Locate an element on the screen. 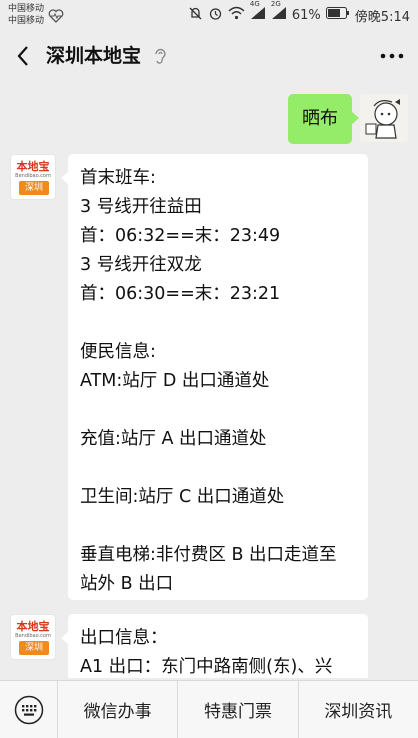 Image resolution: width=418 pixels, height=738 pixels. carrier-1: 中国移动 is located at coordinates (26, 9).